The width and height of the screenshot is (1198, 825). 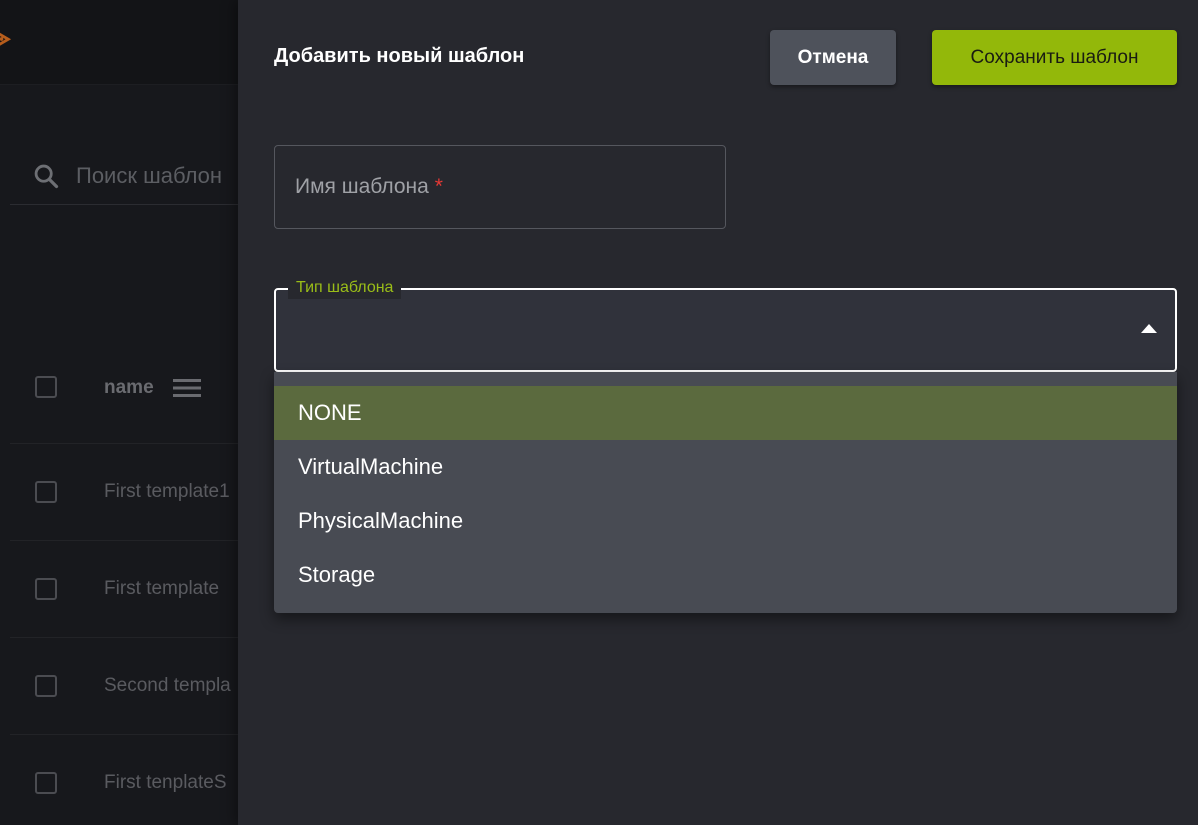 What do you see at coordinates (833, 57) in the screenshot?
I see `cancel-button: Отмена` at bounding box center [833, 57].